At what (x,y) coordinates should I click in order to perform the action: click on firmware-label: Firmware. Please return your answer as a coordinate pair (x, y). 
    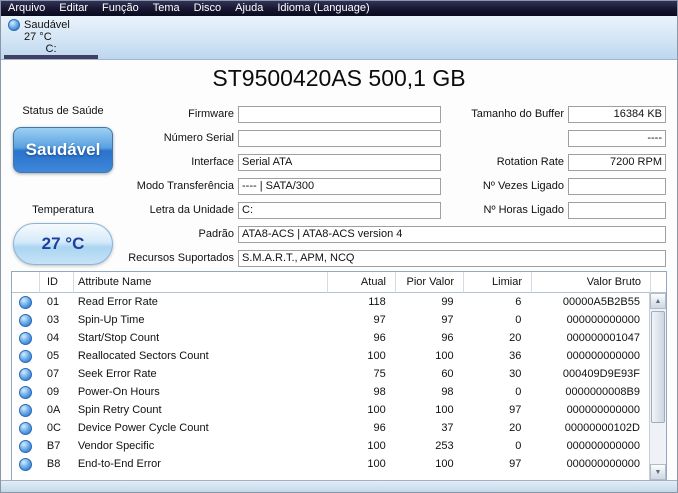
    Looking at the image, I should click on (211, 114).